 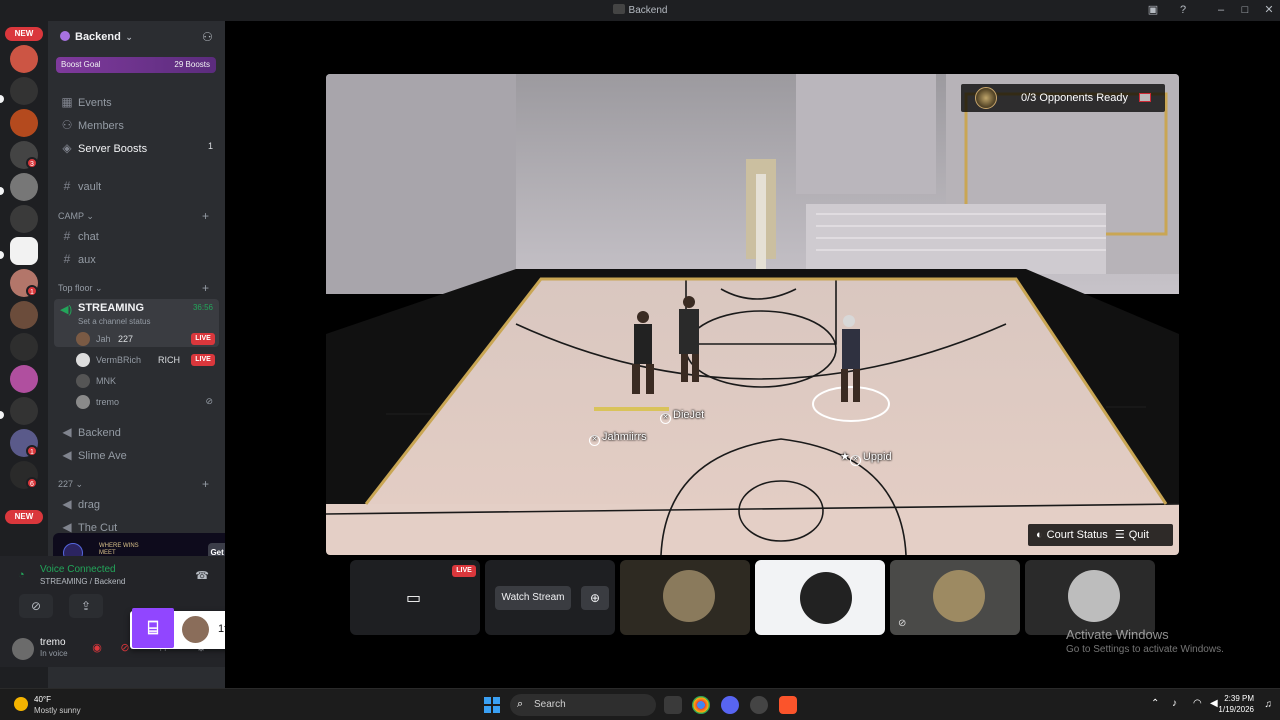 I want to click on category-227: 227 ⌄ +, so click(x=133, y=484).